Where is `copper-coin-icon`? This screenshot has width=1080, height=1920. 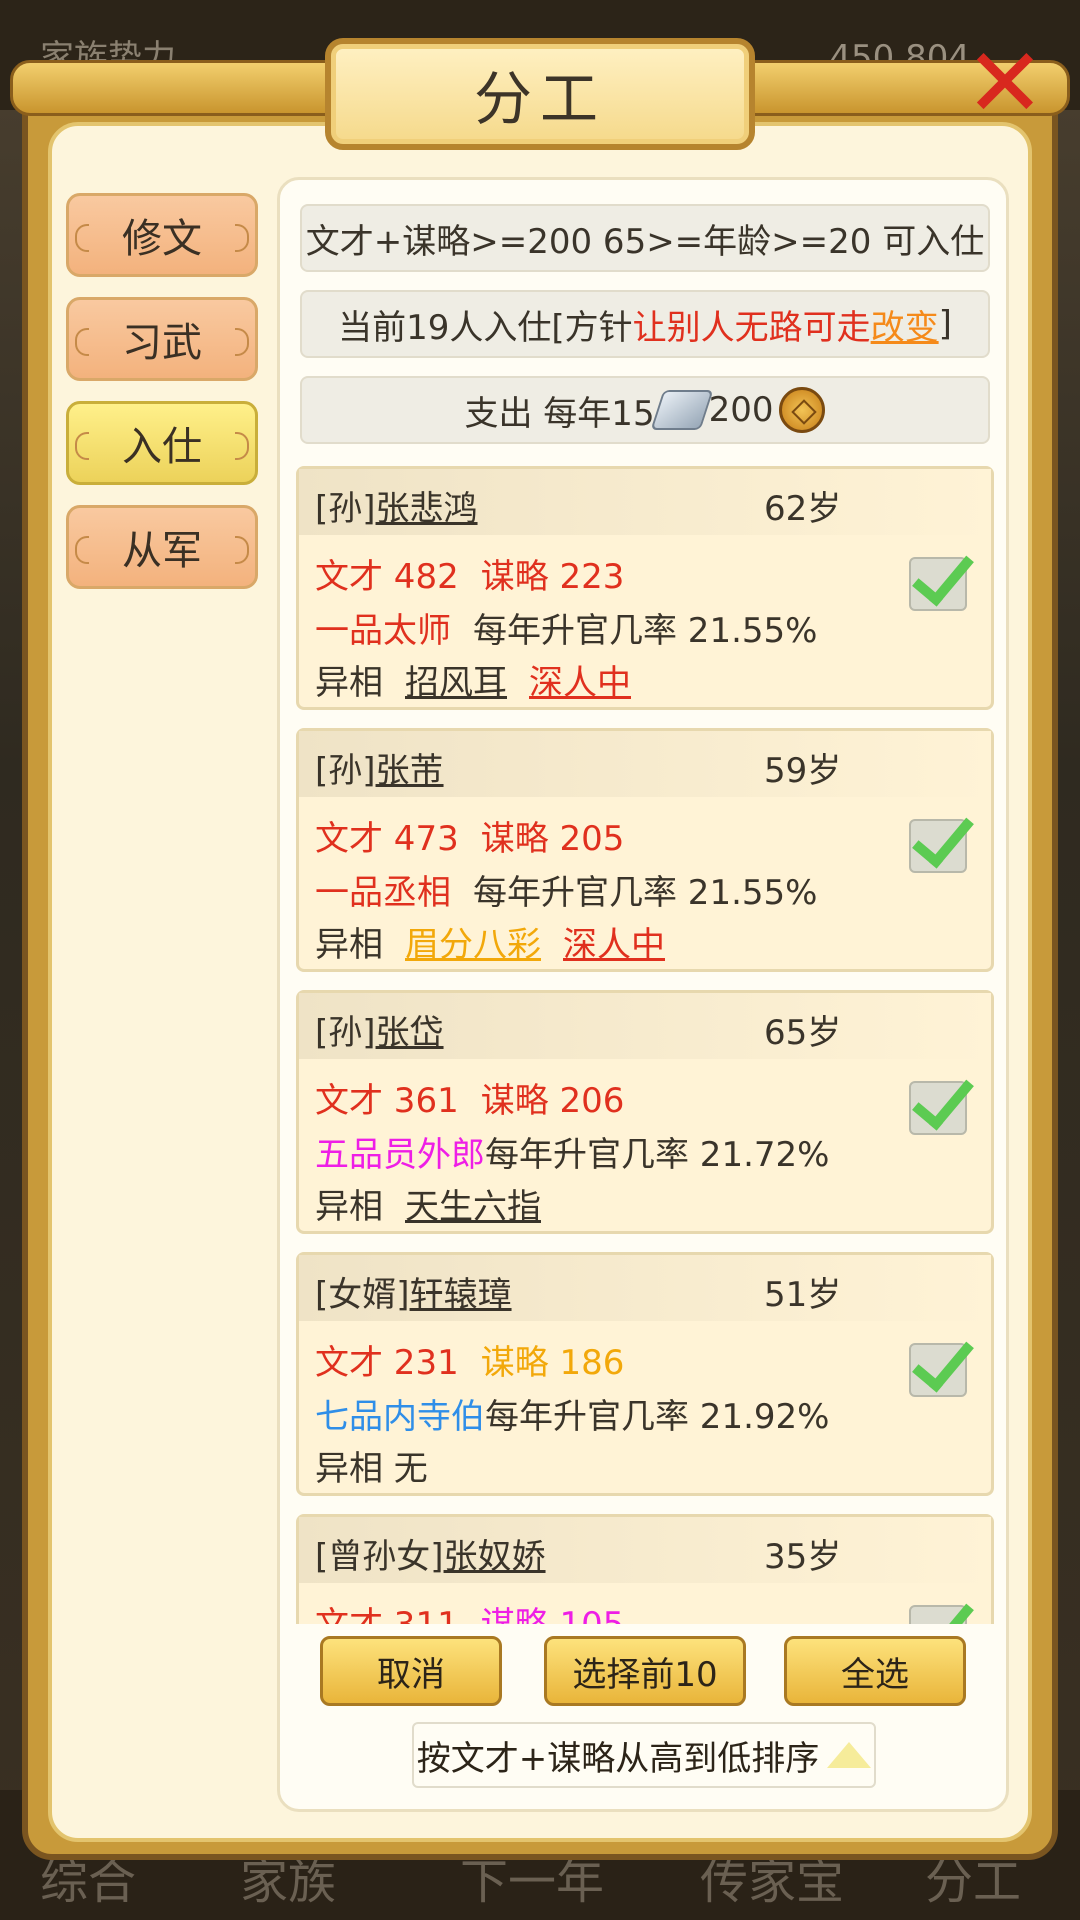
copper-coin-icon is located at coordinates (802, 410).